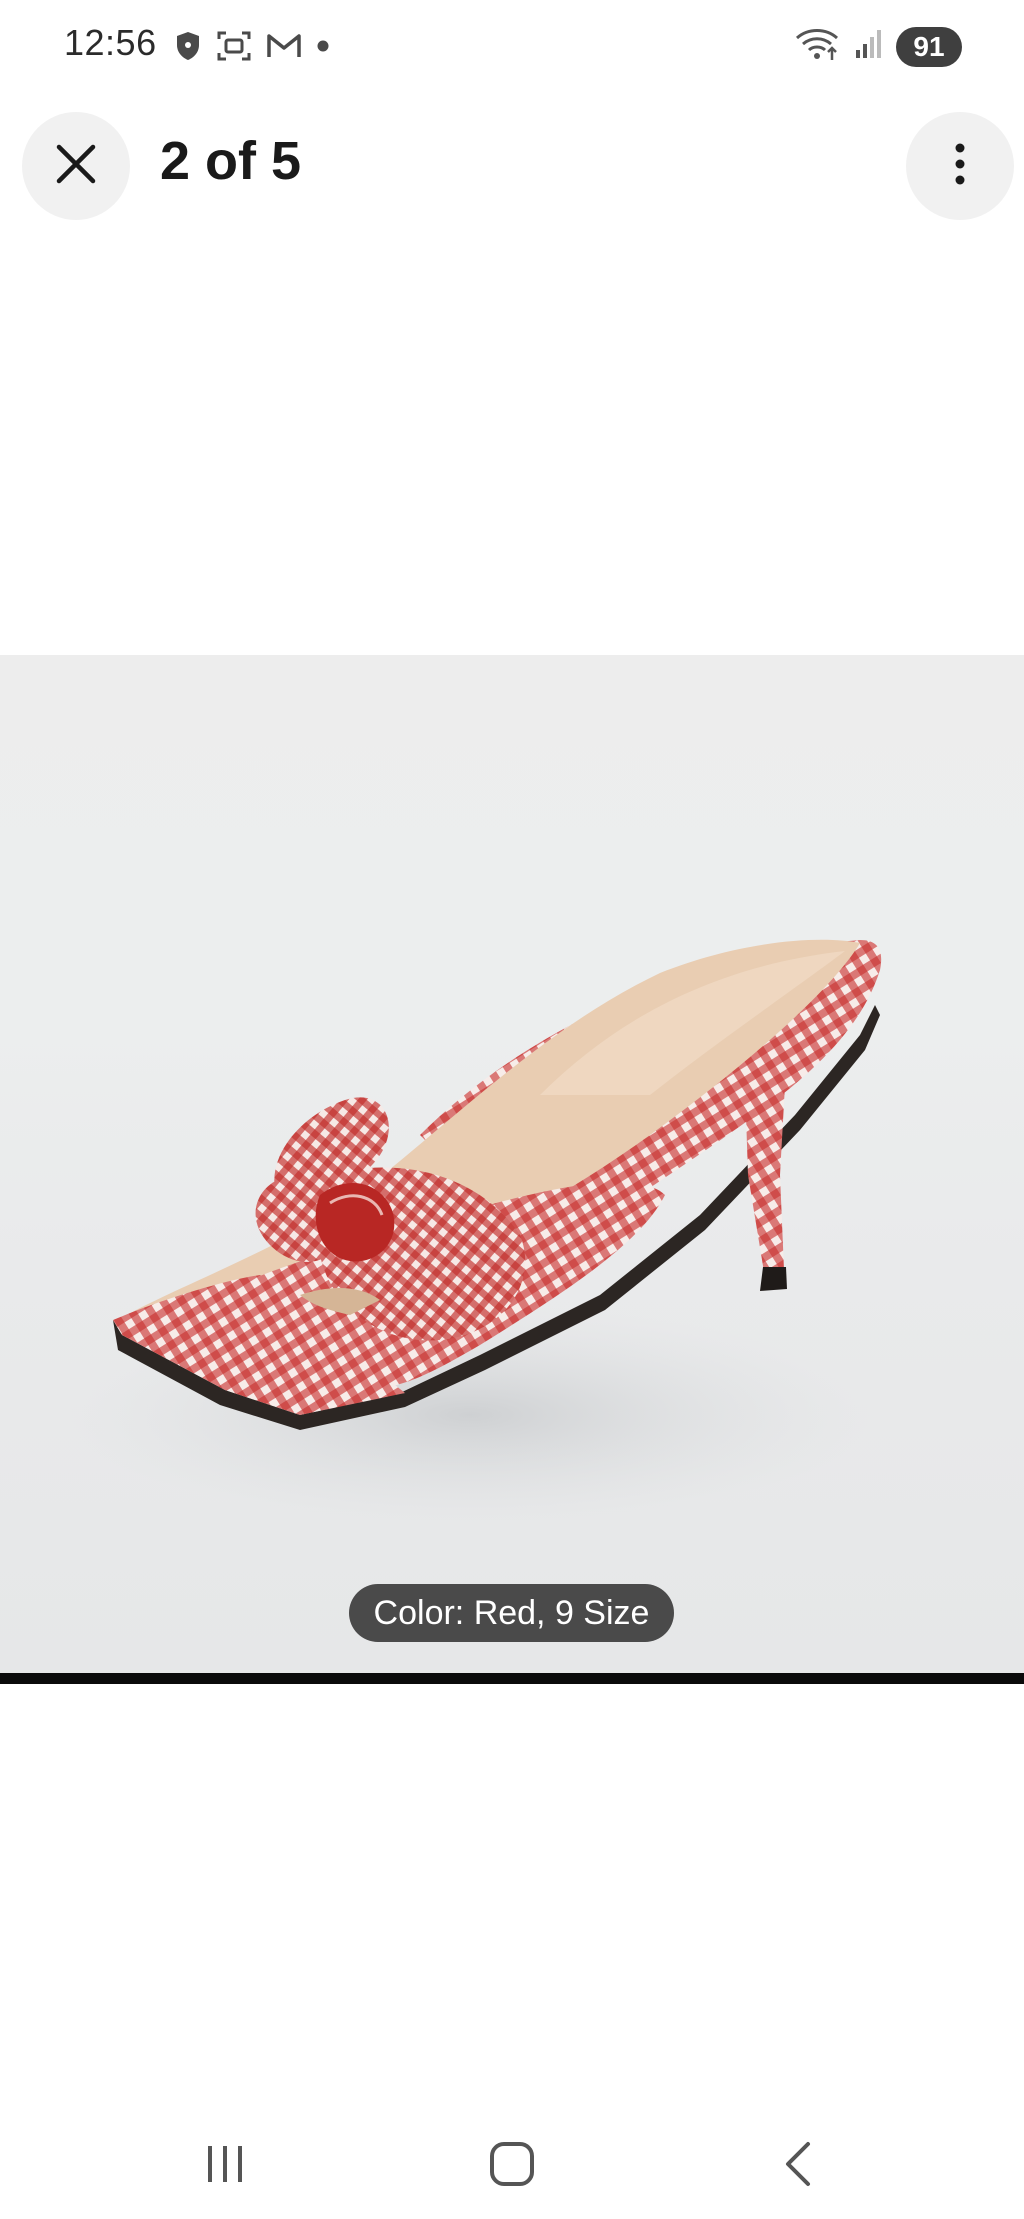 The width and height of the screenshot is (1024, 2219). I want to click on recents-button, so click(225, 2166).